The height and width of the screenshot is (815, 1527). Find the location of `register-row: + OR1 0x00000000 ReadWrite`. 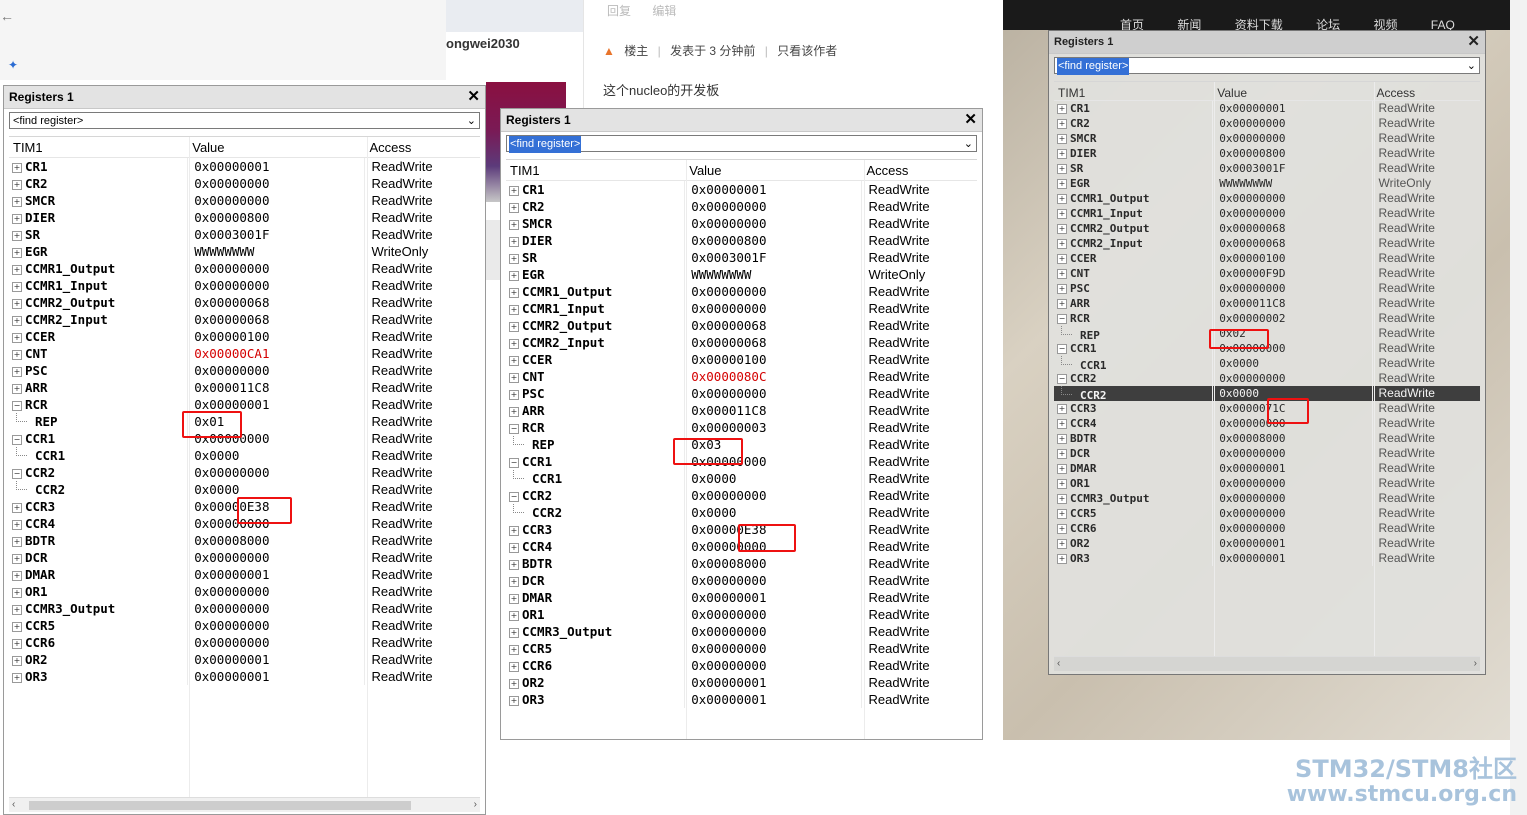

register-row: + OR1 0x00000000 ReadWrite is located at coordinates (1267, 483).